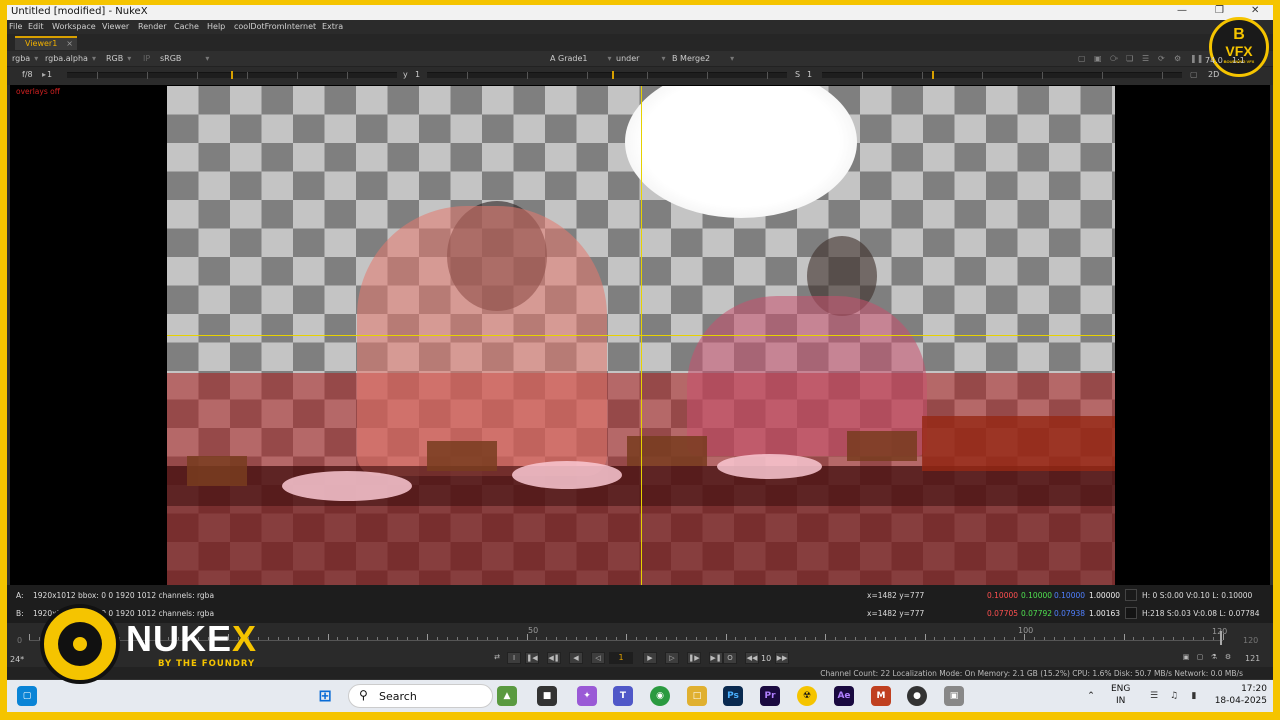 The width and height of the screenshot is (1280, 720). Describe the element at coordinates (70, 59) in the screenshot. I see `alpha-dropdown: rgba.alpha ▾` at that location.